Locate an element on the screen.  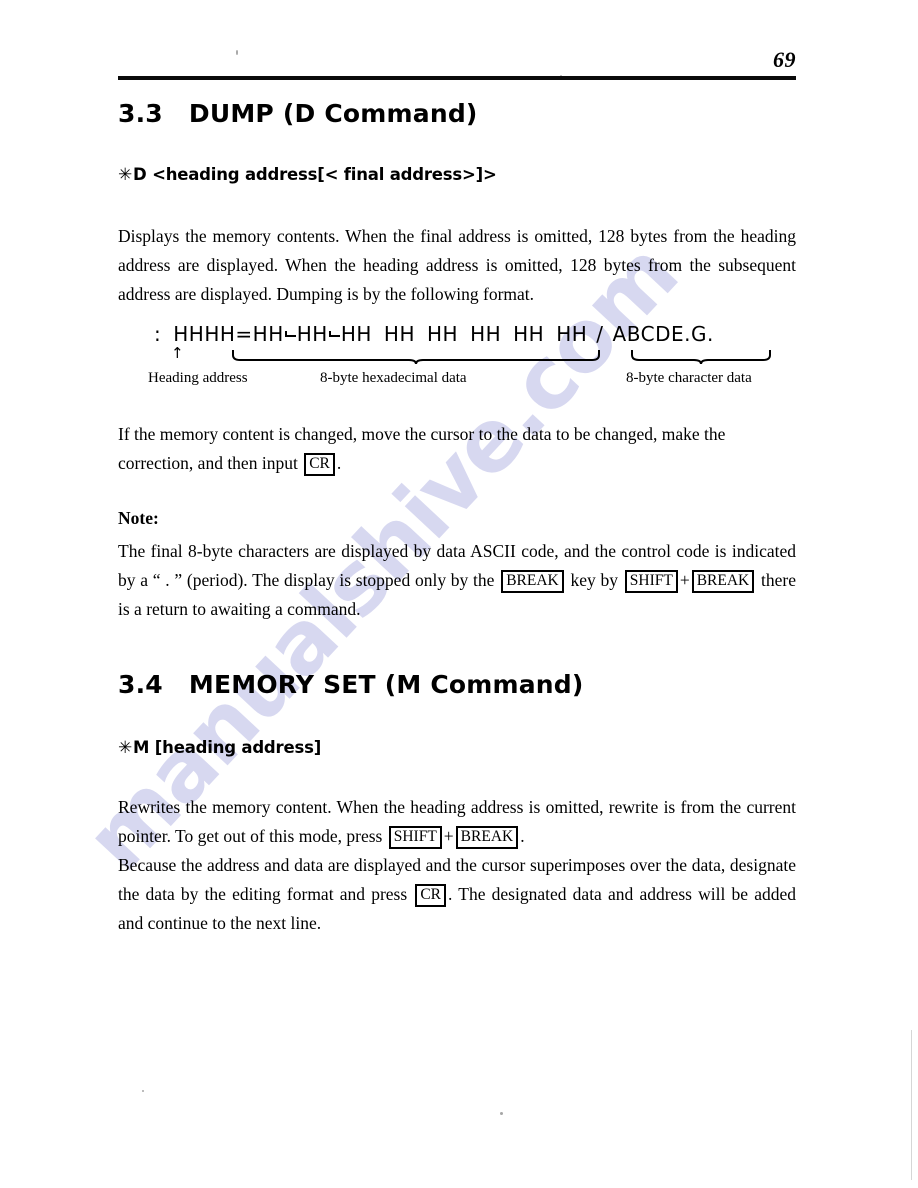
figure-hex-byte-4: HH is located at coordinates (399, 334).